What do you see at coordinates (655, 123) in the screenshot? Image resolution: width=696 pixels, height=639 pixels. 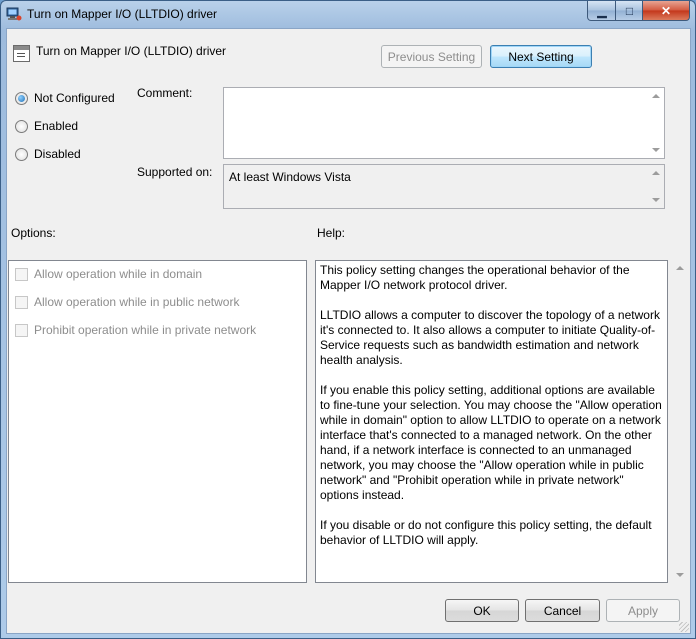 I see `comment-scrollbar` at bounding box center [655, 123].